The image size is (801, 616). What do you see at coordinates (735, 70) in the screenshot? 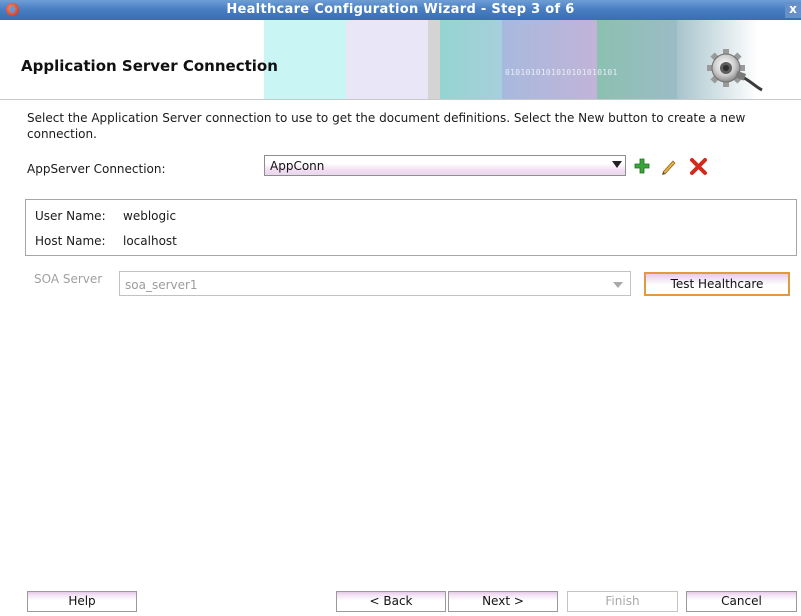
I see `gear-plug-icon` at bounding box center [735, 70].